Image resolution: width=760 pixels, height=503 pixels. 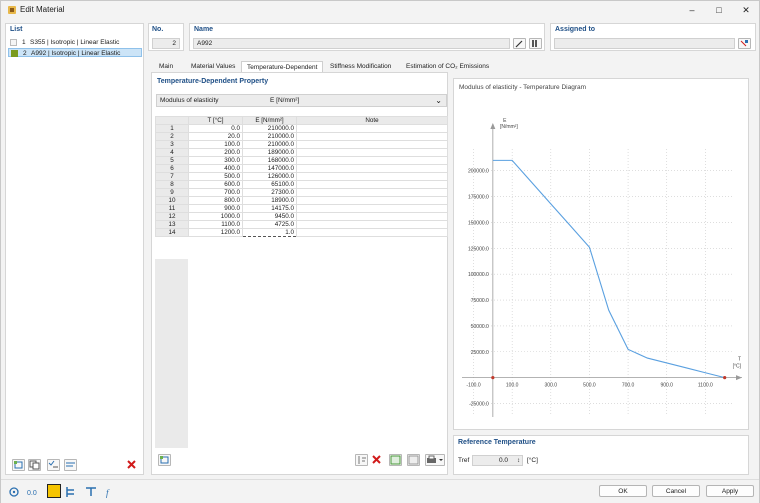 I want to click on table-row: 5 300.0 168000.0, so click(x=301, y=160).